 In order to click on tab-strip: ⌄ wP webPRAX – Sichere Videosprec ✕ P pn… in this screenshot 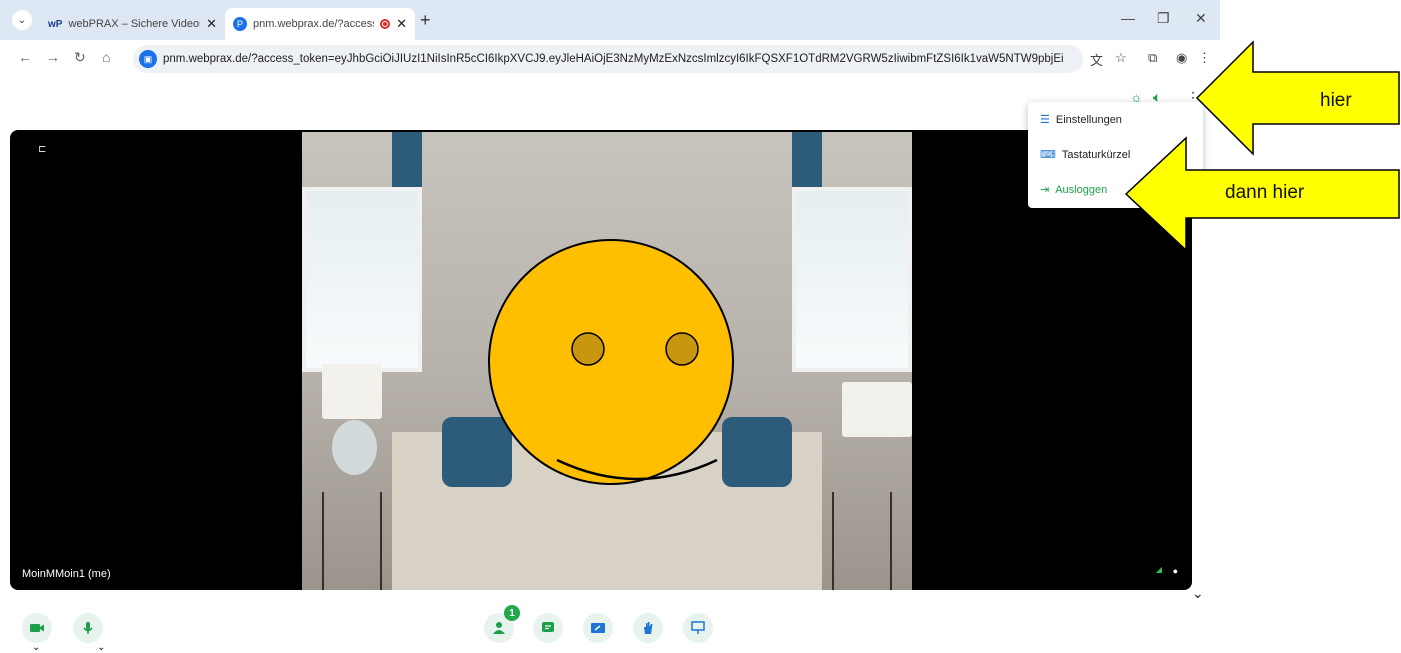, I will do `click(610, 20)`.